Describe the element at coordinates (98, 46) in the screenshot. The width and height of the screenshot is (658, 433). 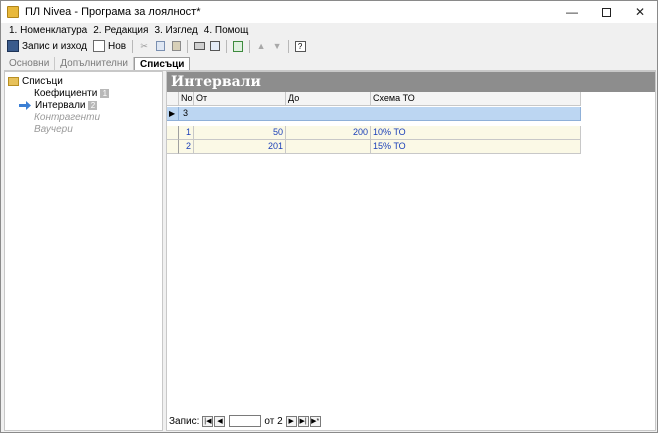
I see `new-document-icon` at that location.